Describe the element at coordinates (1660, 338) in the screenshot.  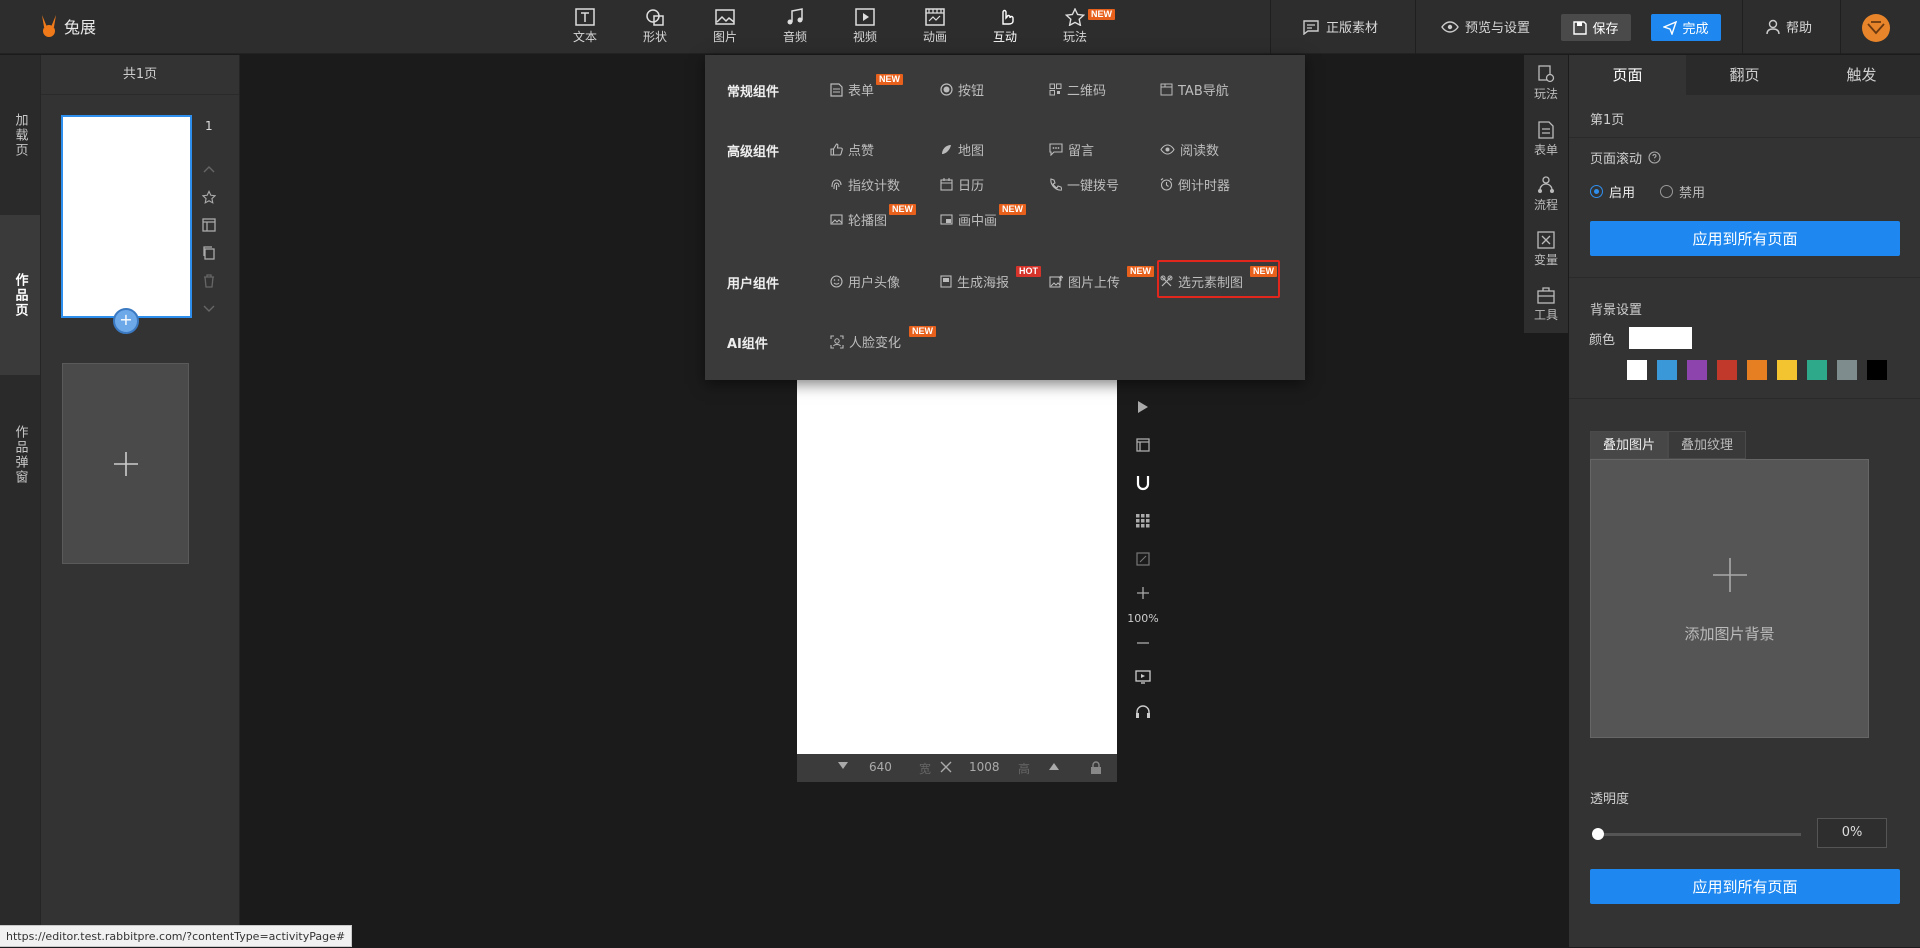
I see `color-picker` at that location.